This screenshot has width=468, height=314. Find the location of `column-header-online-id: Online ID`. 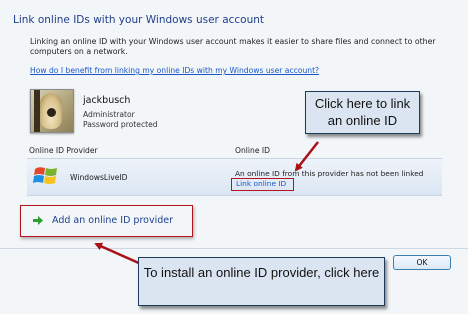

column-header-online-id: Online ID is located at coordinates (252, 150).